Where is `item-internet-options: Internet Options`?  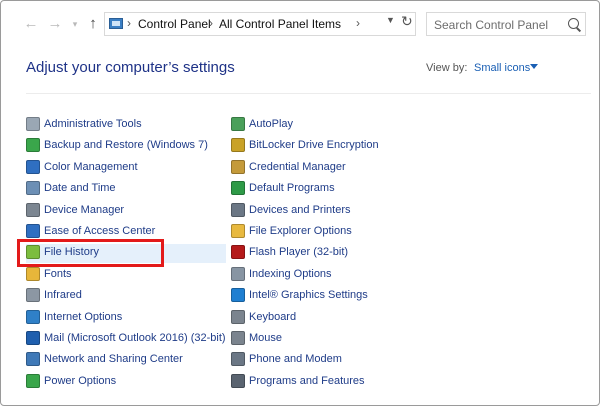
item-internet-options: Internet Options is located at coordinates (126, 318).